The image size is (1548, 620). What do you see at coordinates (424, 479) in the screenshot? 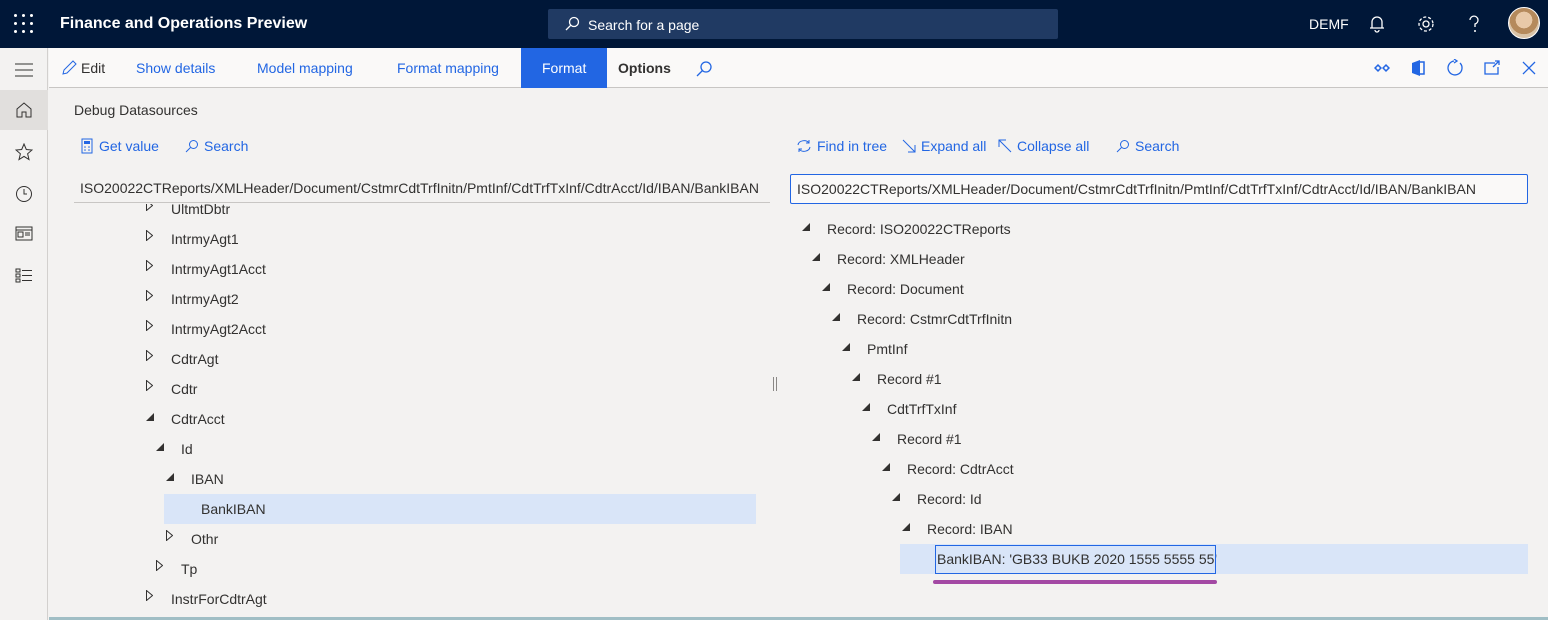
I see `tree-node: IBAN` at bounding box center [424, 479].